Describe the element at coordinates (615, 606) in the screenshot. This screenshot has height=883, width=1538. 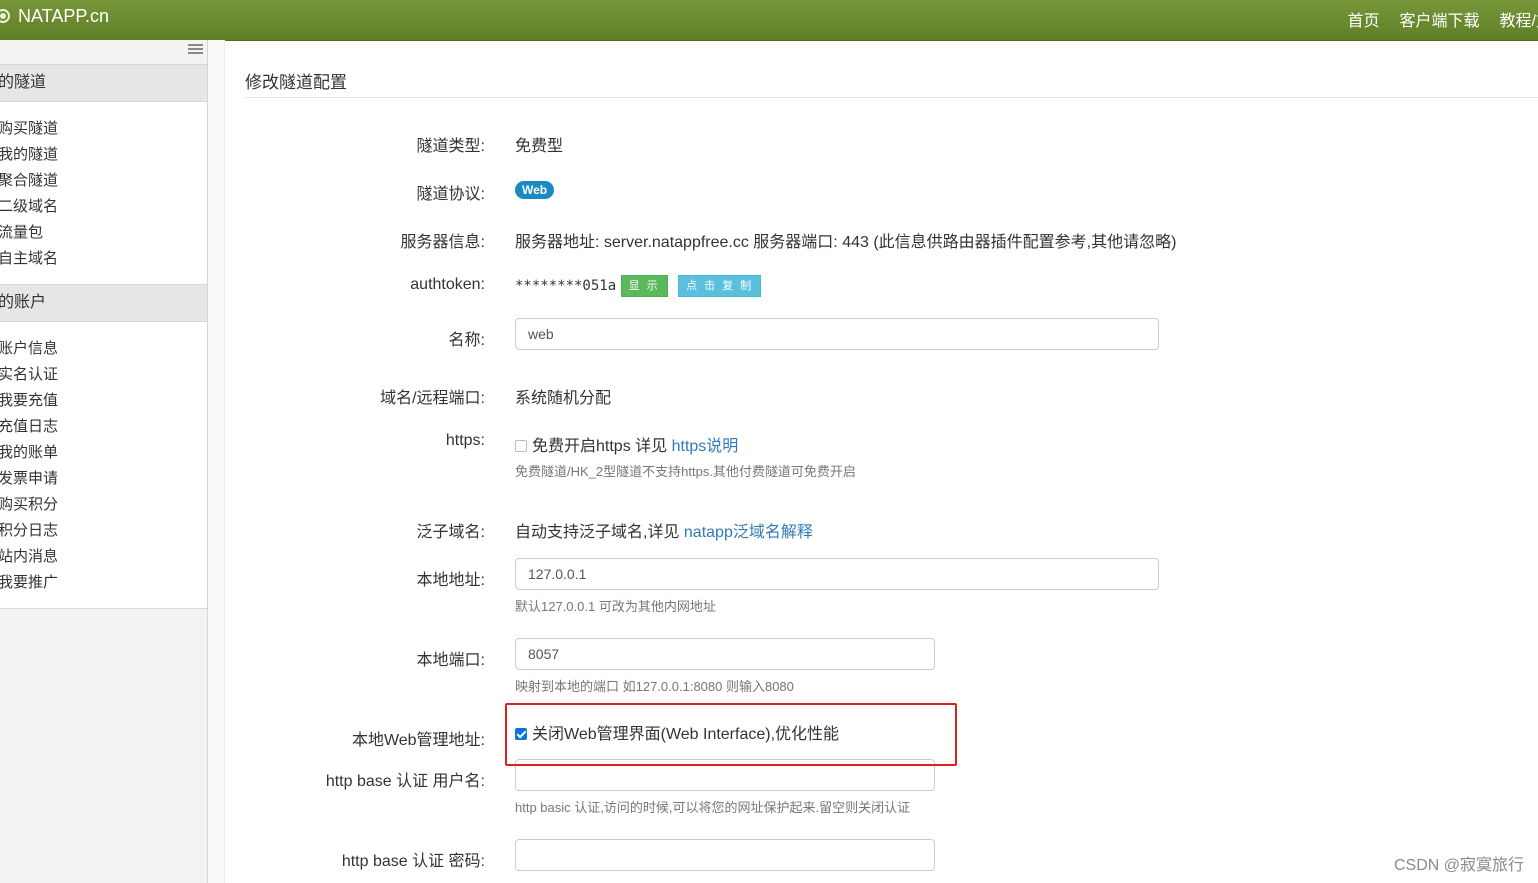
I see `local-addr-help: 默认127.0.0.1 可改为其他内网地址` at that location.